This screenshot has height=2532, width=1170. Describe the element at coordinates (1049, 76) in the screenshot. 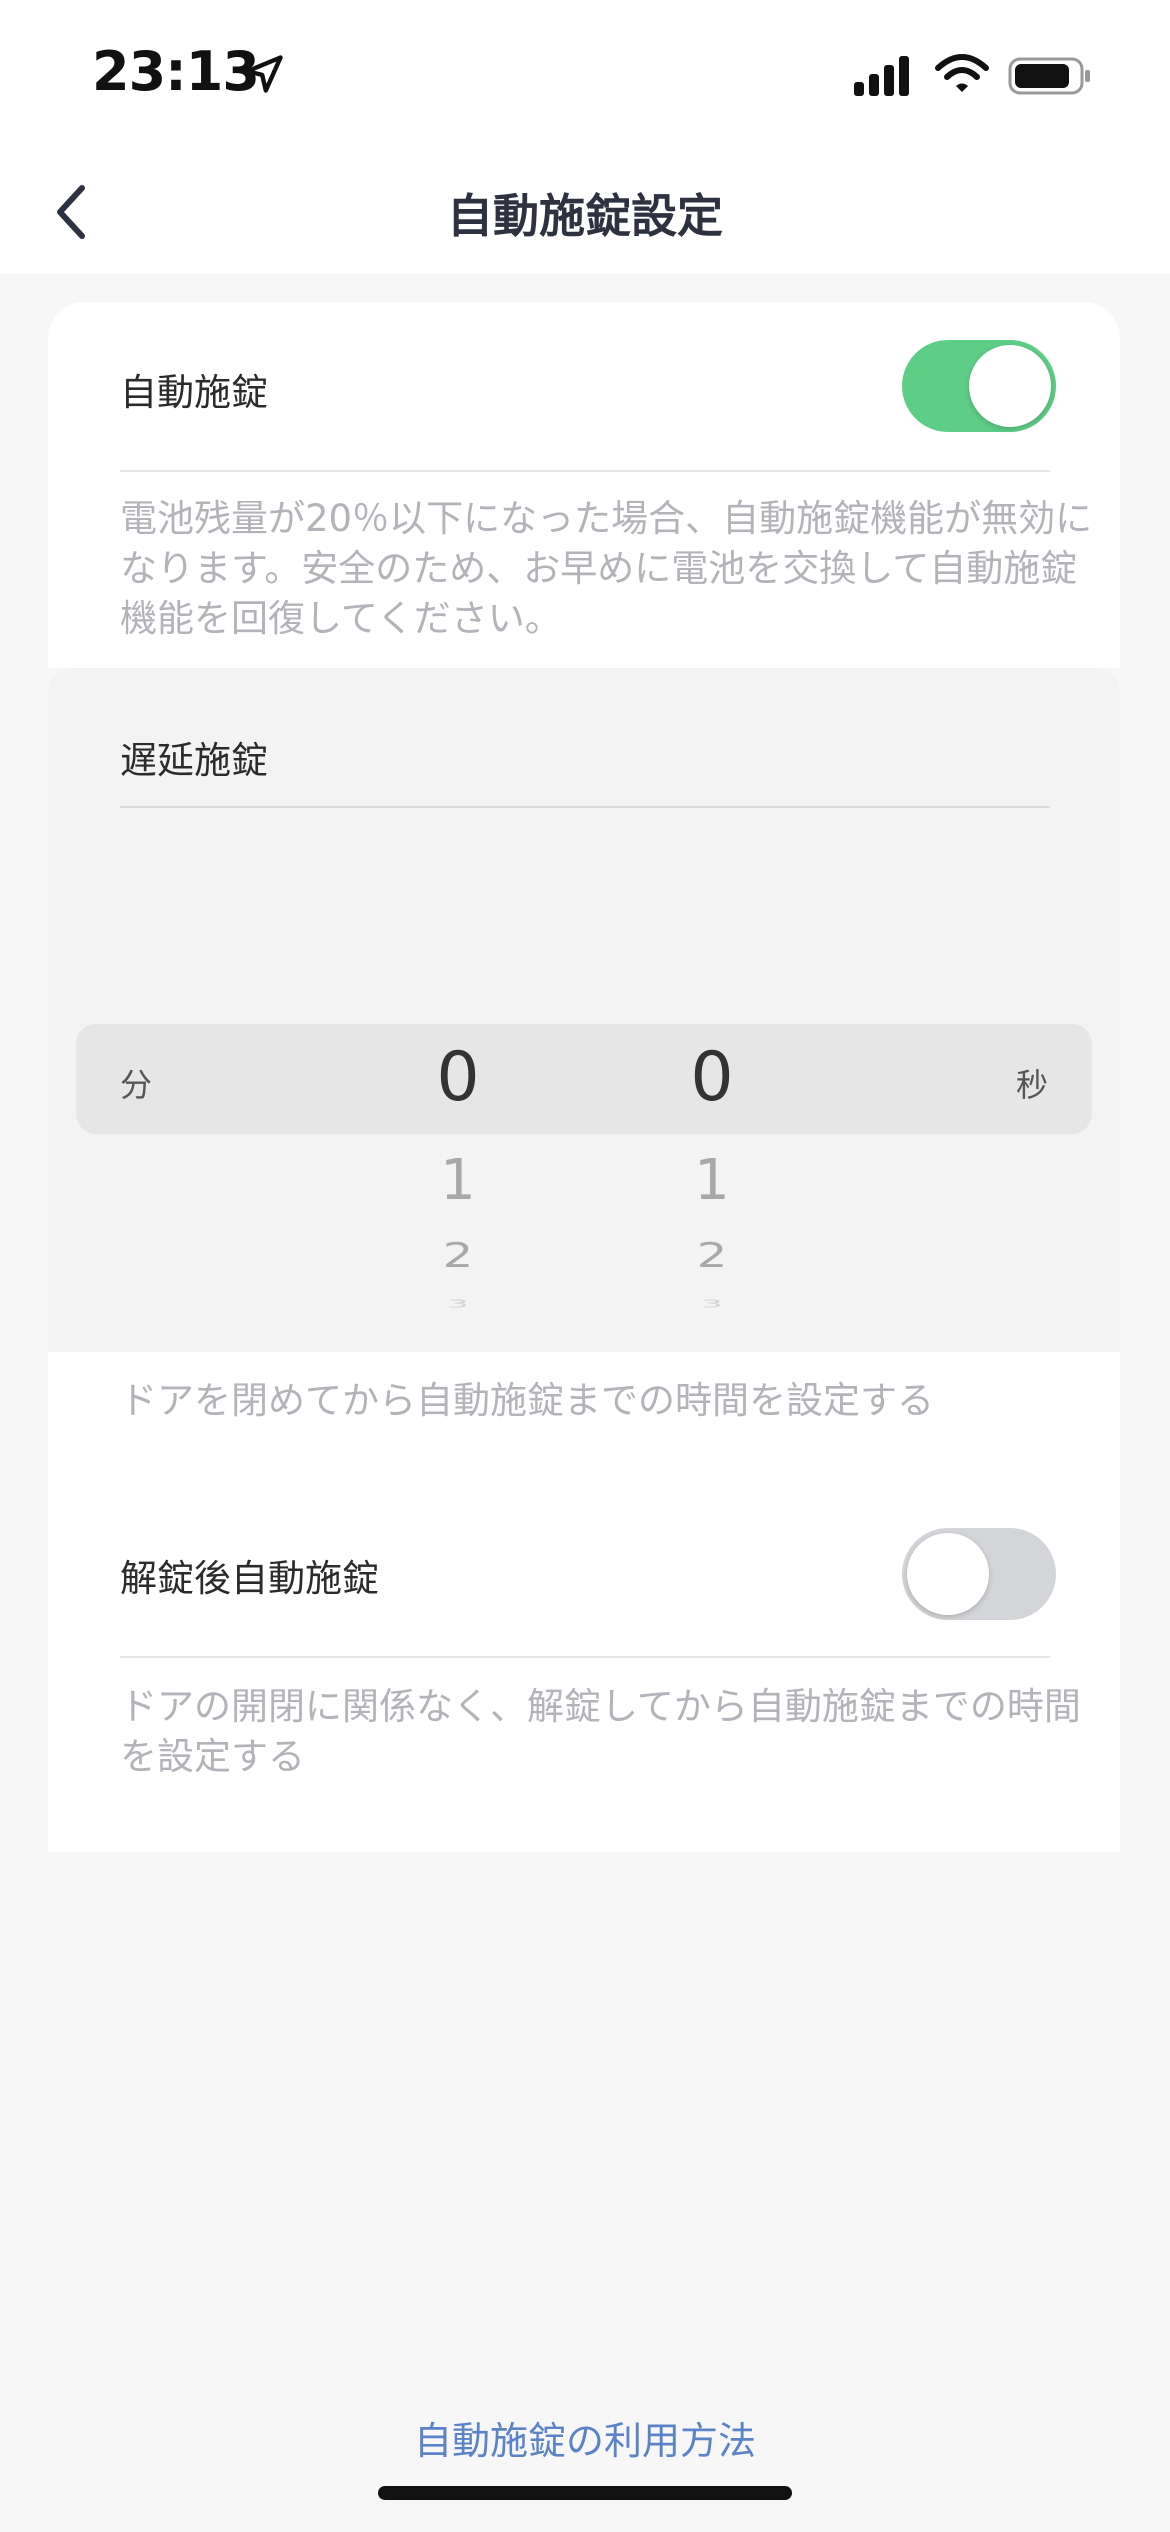

I see `battery-icon` at that location.